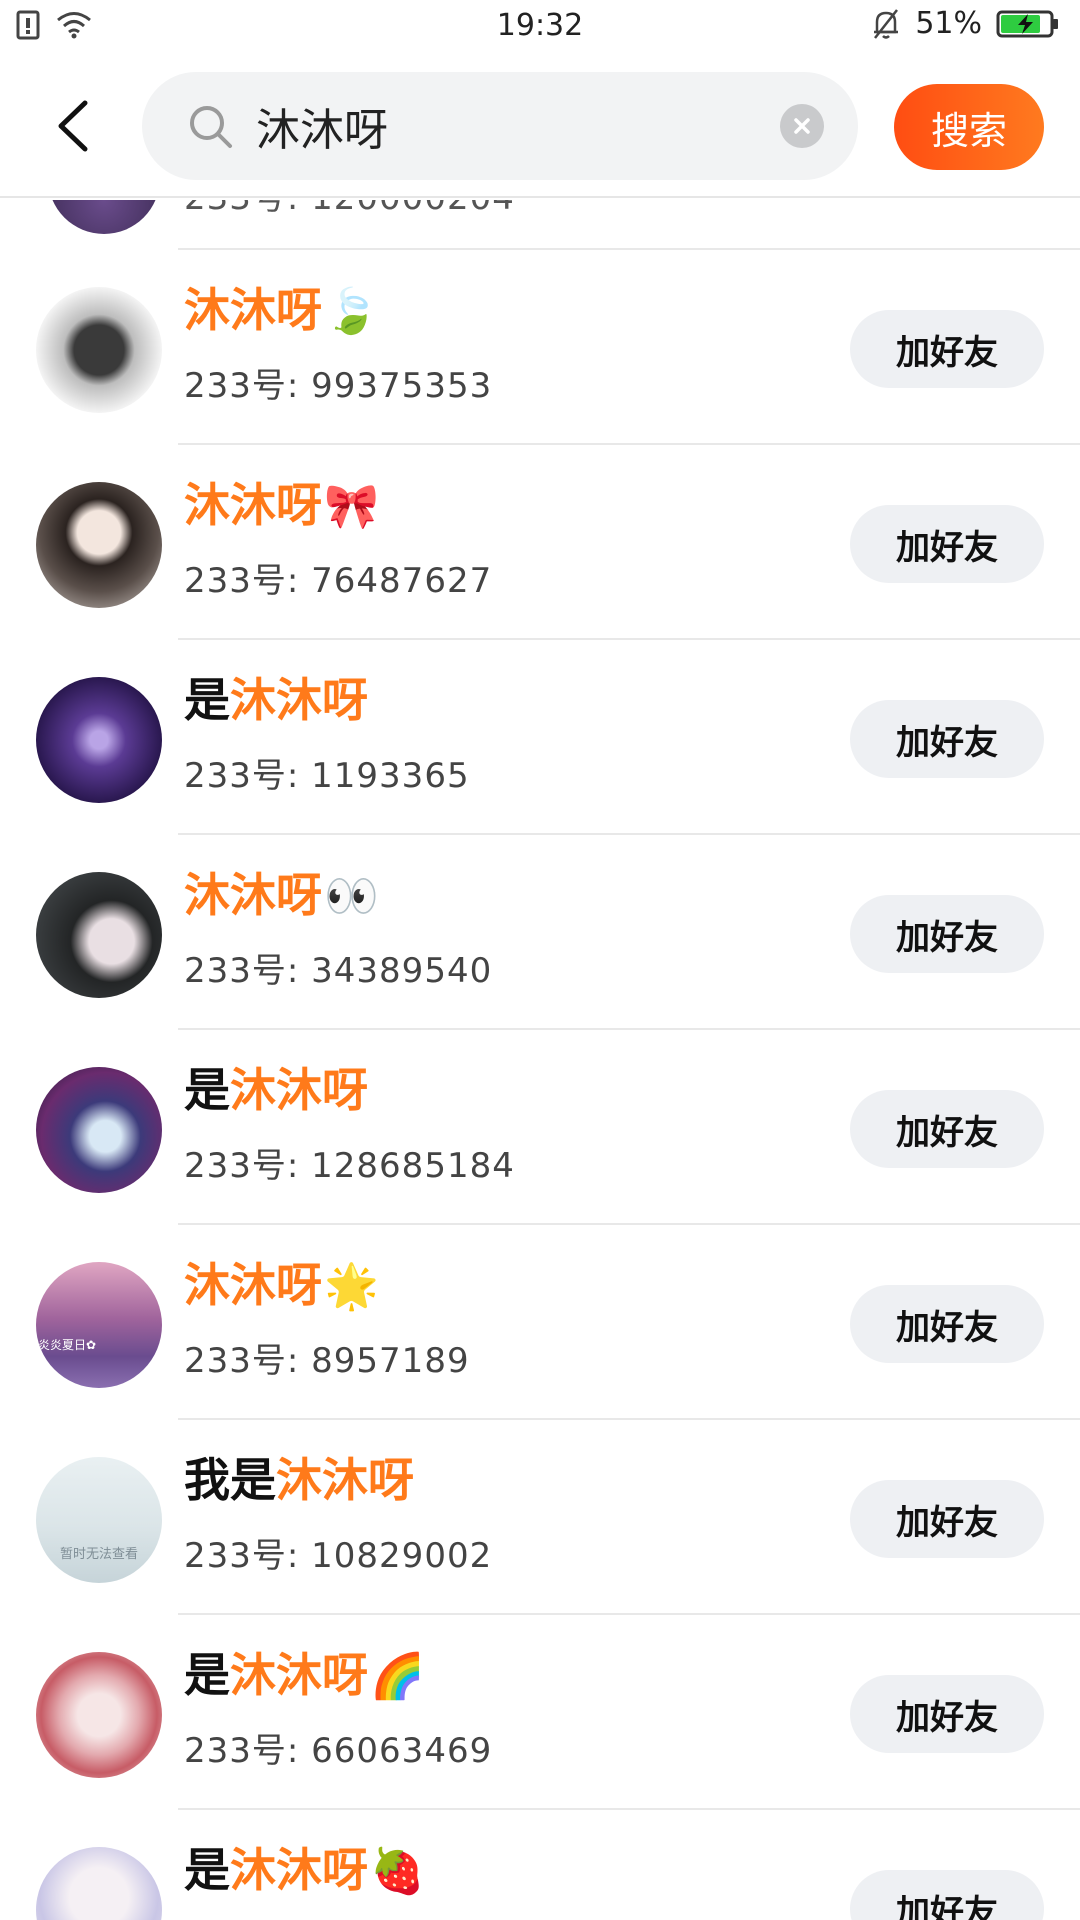 Image resolution: width=1080 pixels, height=1920 pixels. Describe the element at coordinates (351, 896) in the screenshot. I see `name-emoji: 👀` at that location.